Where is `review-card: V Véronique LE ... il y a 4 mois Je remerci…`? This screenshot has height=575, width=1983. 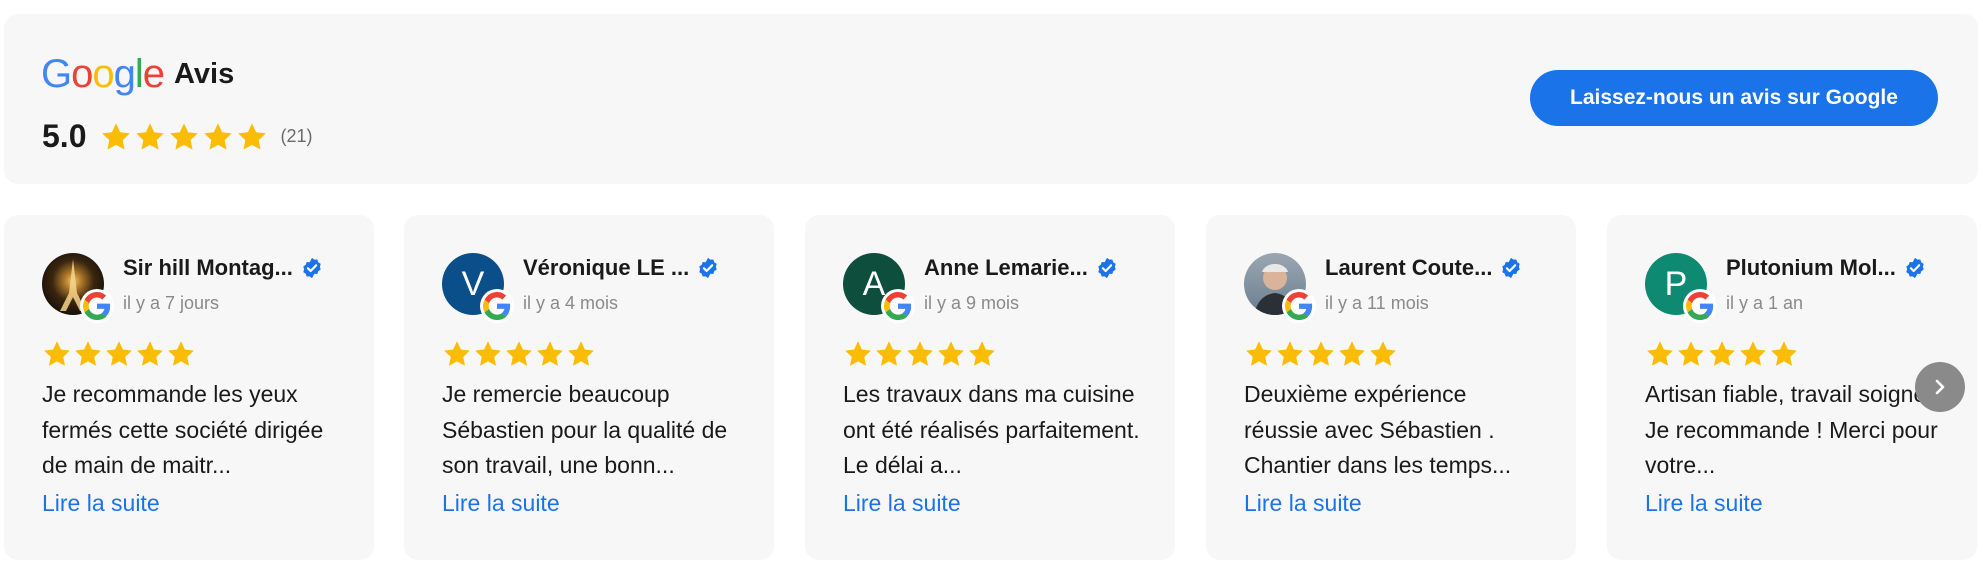
review-card: V Véronique LE ... il y a 4 mois Je remerci… is located at coordinates (589, 387).